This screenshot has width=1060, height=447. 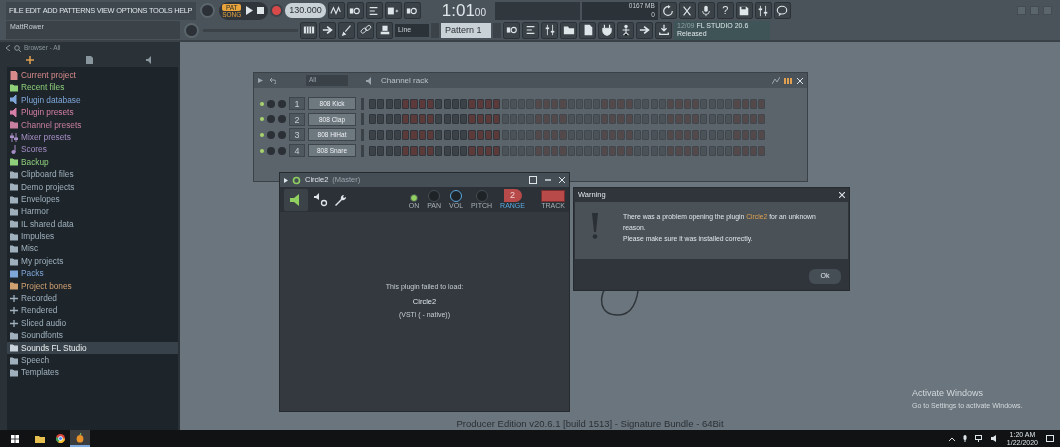 What do you see at coordinates (92, 137) in the screenshot?
I see `browser-item: Mixer presets` at bounding box center [92, 137].